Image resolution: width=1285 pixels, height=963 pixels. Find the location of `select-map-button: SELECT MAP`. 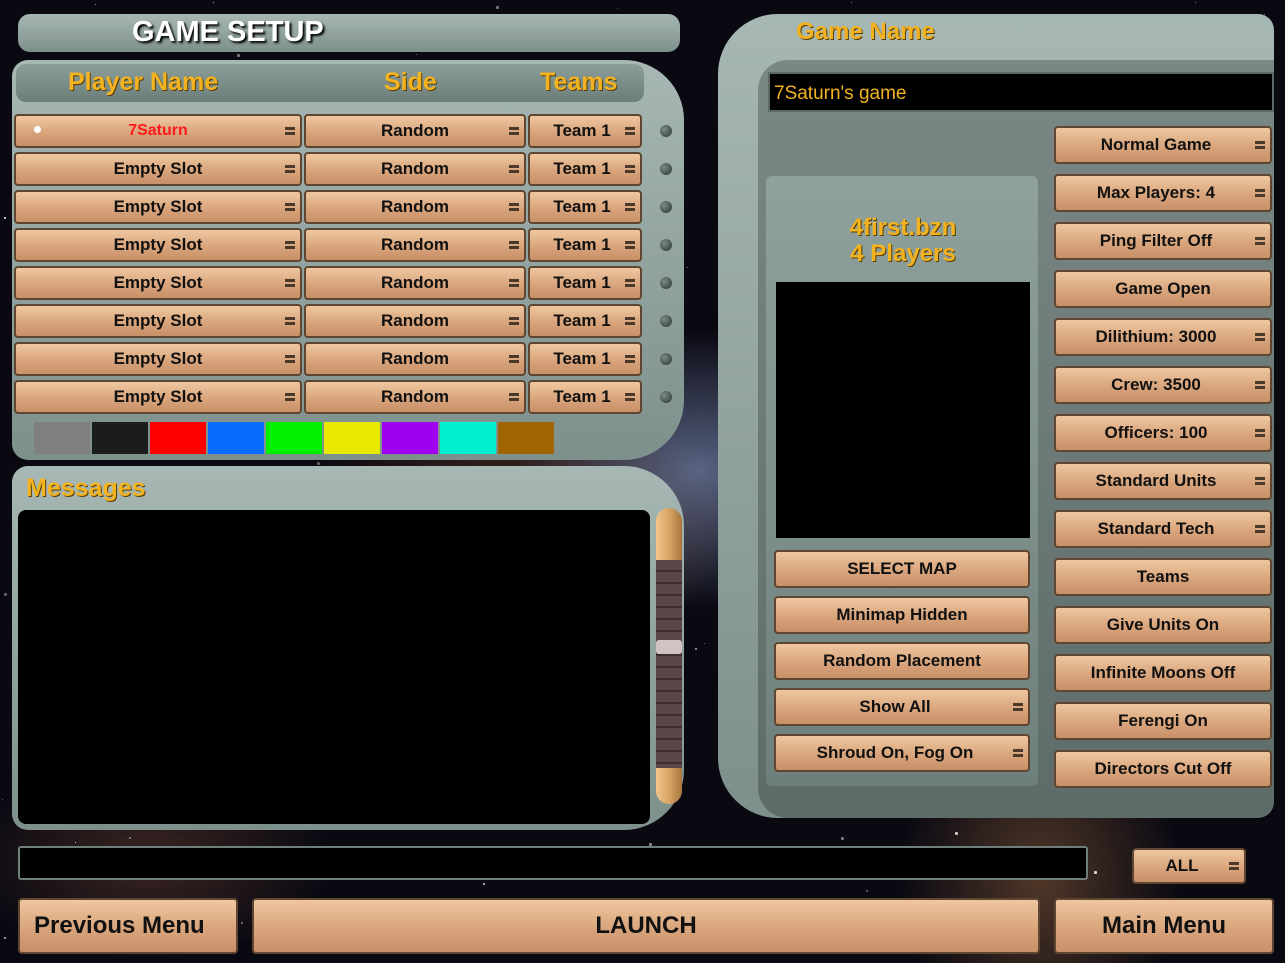

select-map-button: SELECT MAP is located at coordinates (902, 569).